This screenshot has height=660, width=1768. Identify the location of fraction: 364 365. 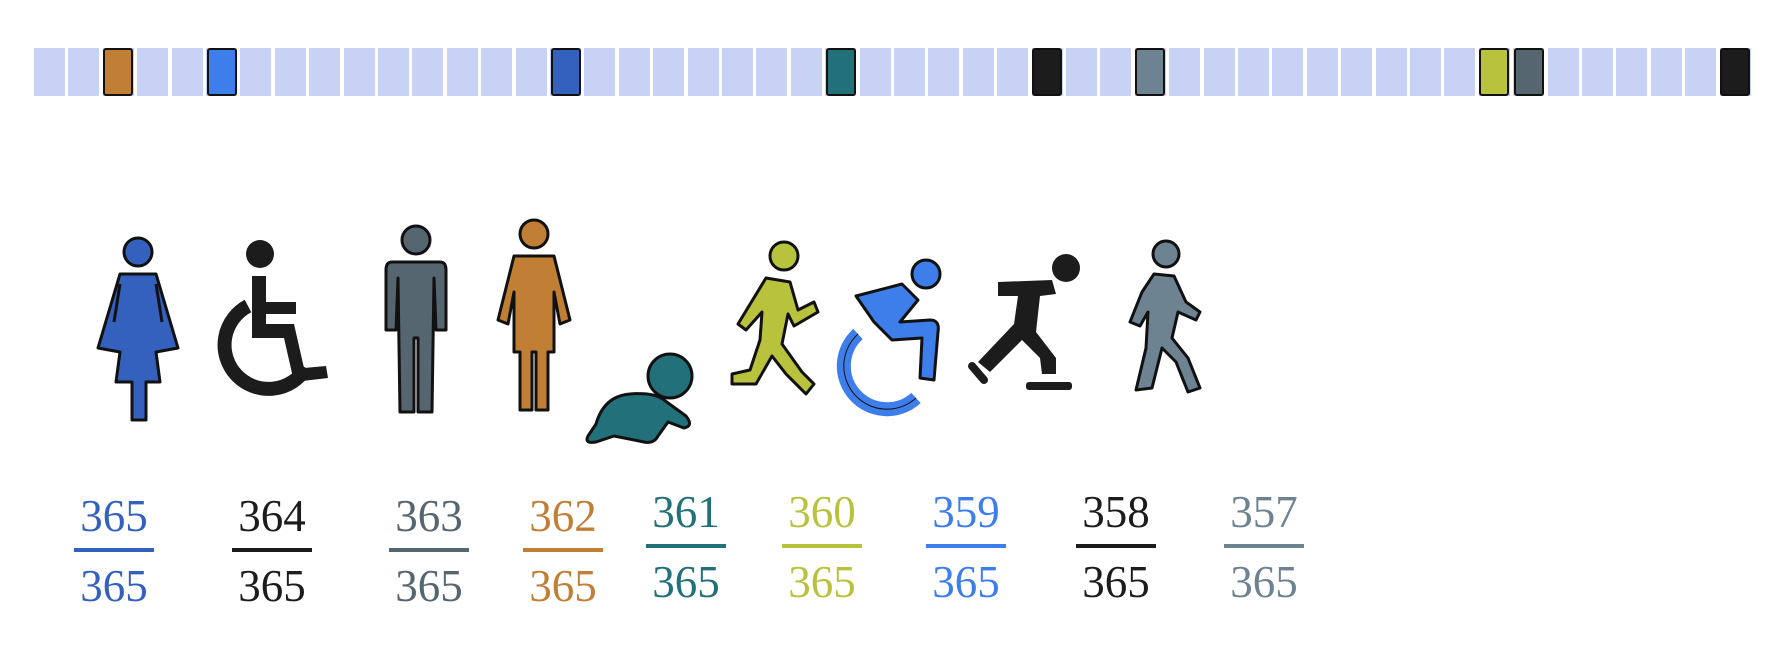
(272, 551).